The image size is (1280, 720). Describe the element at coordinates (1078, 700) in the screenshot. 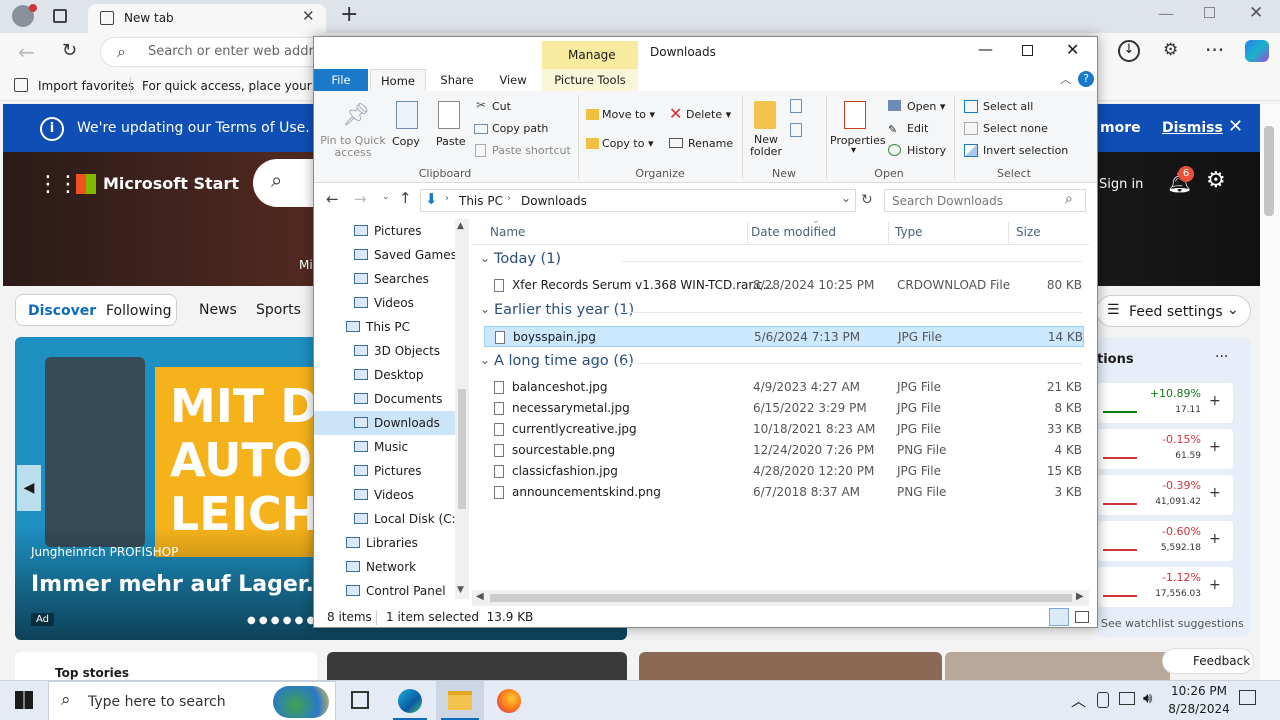

I see `tray-chevron-icon: ︿` at that location.